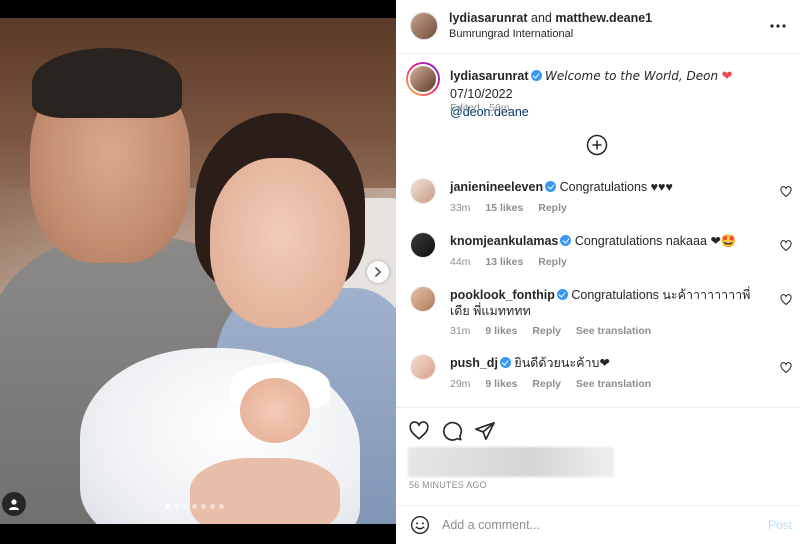  What do you see at coordinates (655, 241) in the screenshot?
I see `comment-body: Congratulations nakaaa ❤🤩` at bounding box center [655, 241].